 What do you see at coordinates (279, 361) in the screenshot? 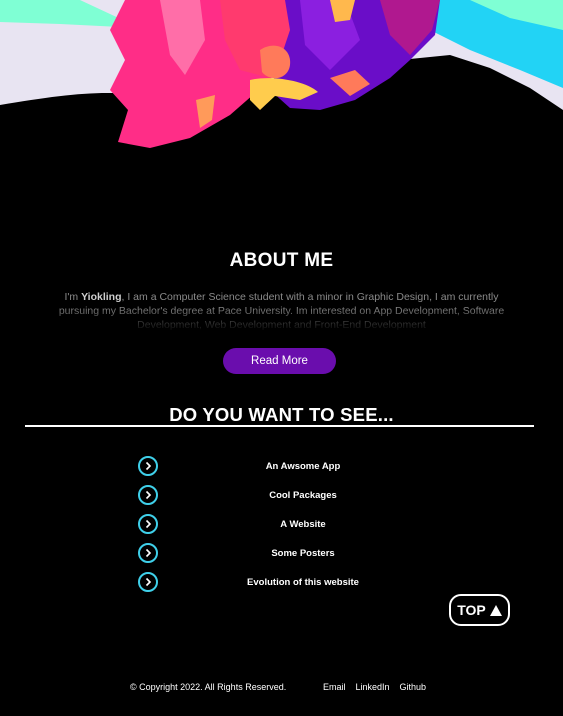
I see `read-more-button: Read More` at bounding box center [279, 361].